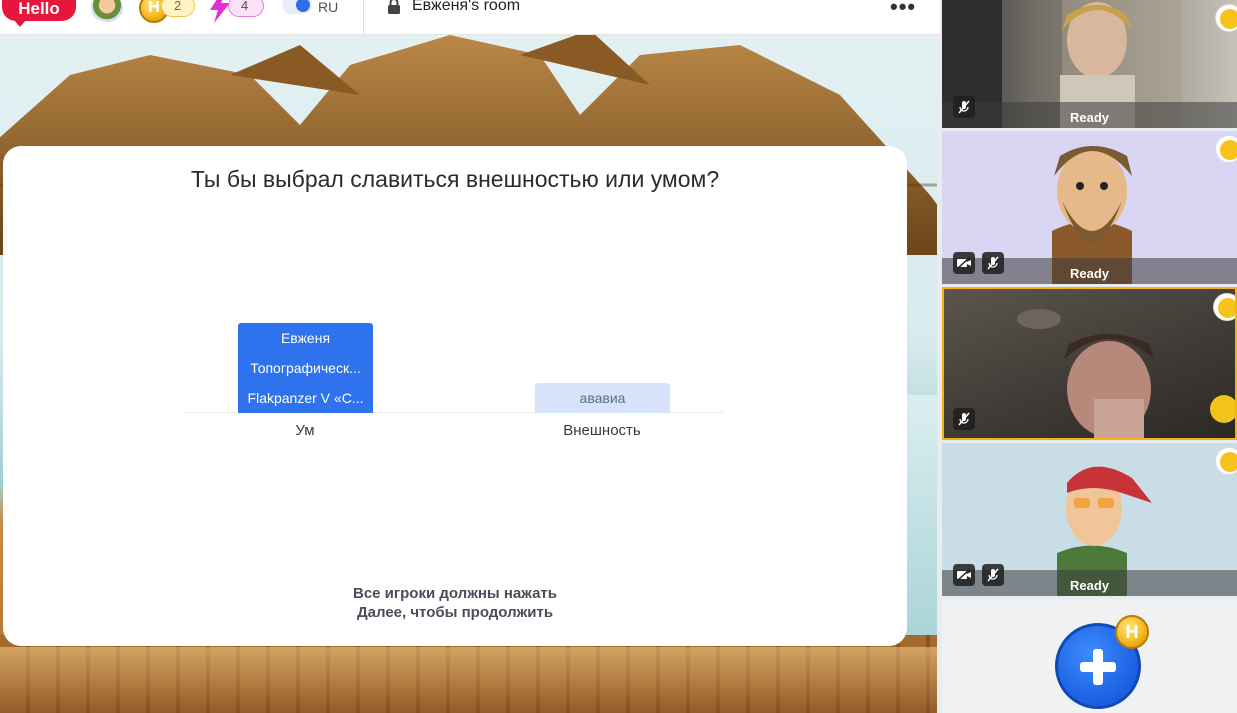  I want to click on room-title: Евженя's room, so click(466, 7).